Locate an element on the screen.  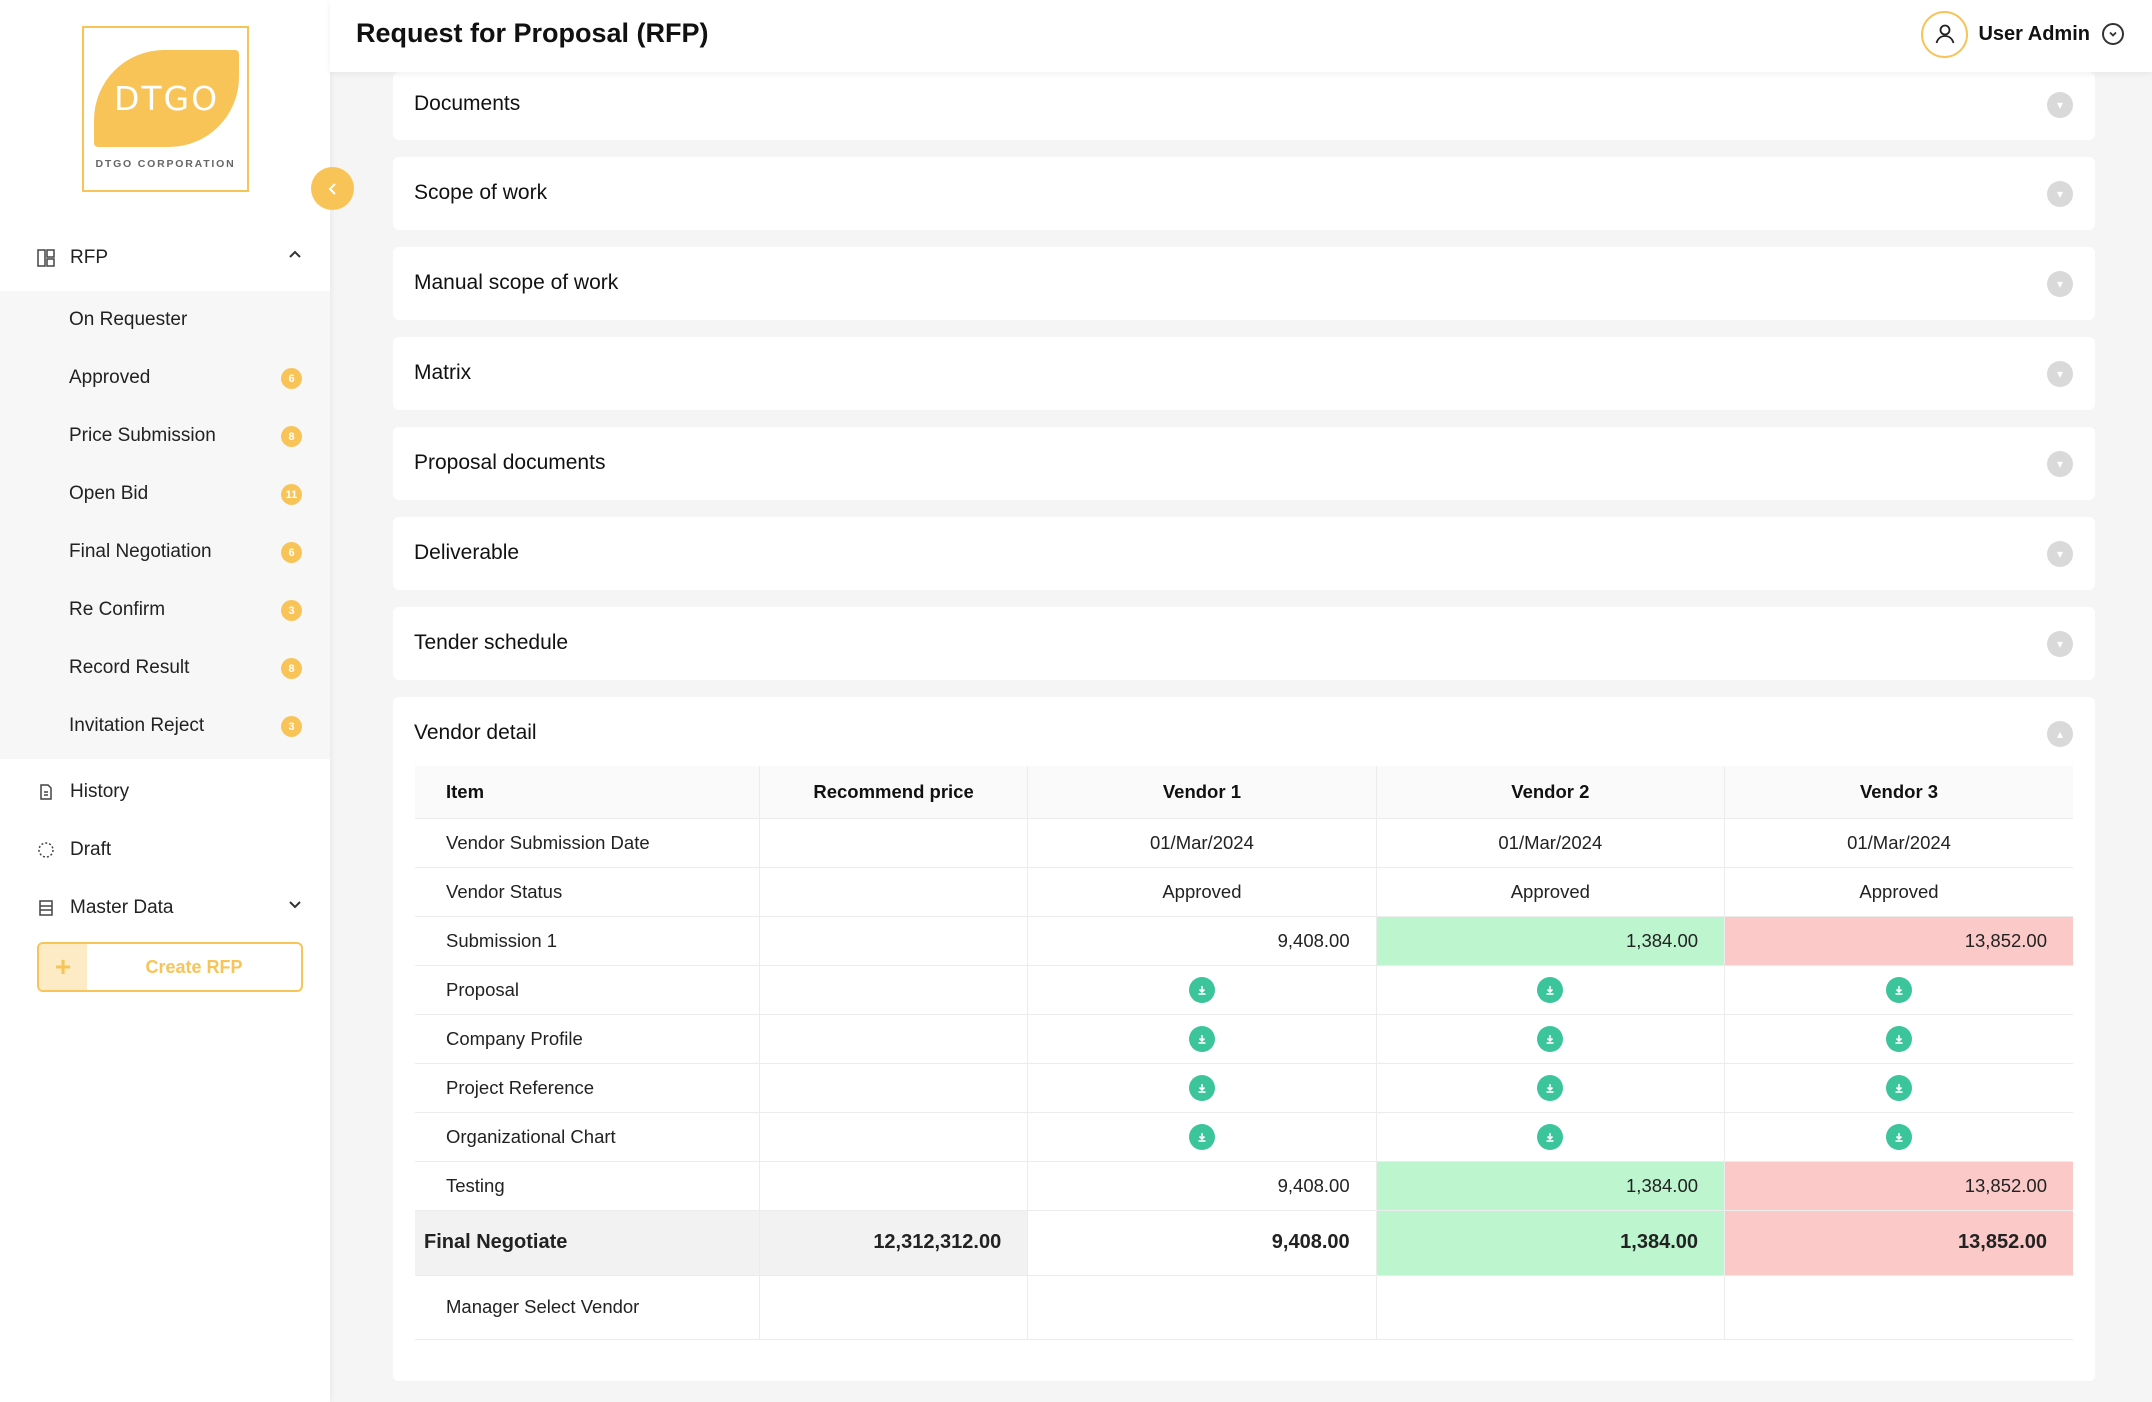
table-row: Submission 1 9,408.00 1,384.00 13,852.00 is located at coordinates (1244, 941).